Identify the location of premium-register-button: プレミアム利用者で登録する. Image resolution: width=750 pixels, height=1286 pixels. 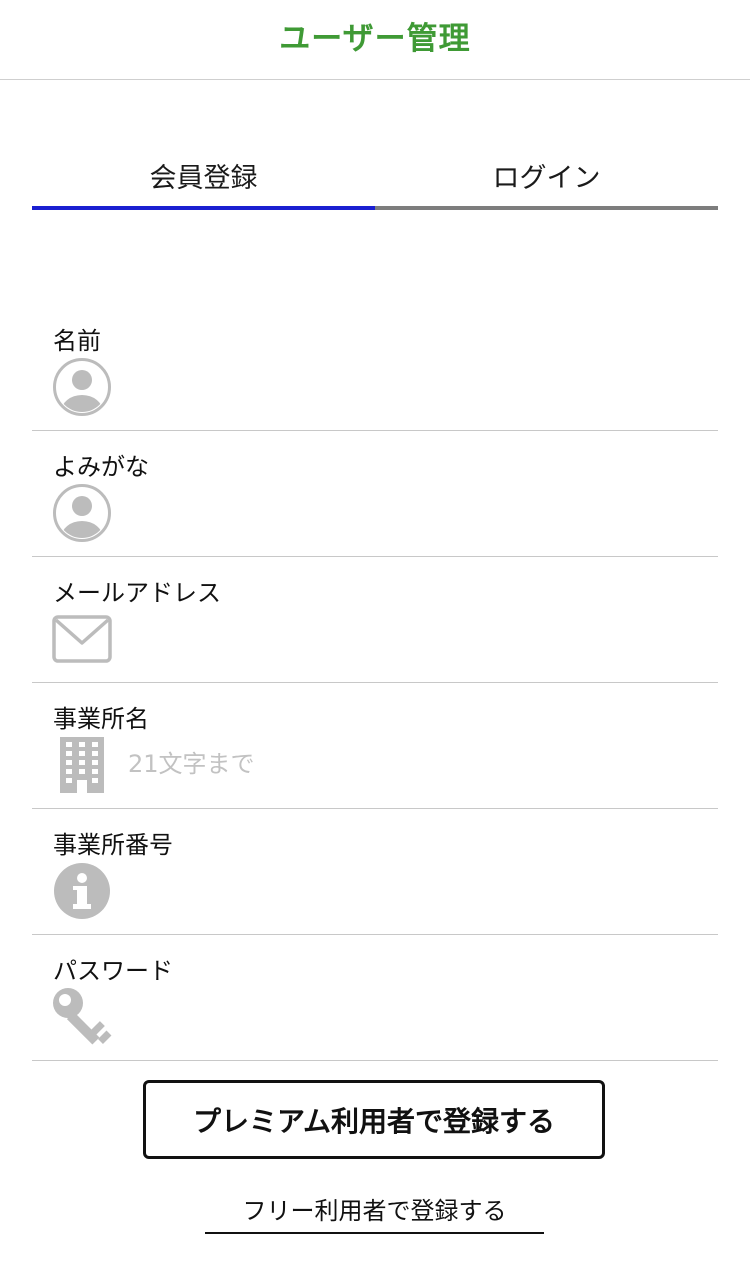
(374, 1119).